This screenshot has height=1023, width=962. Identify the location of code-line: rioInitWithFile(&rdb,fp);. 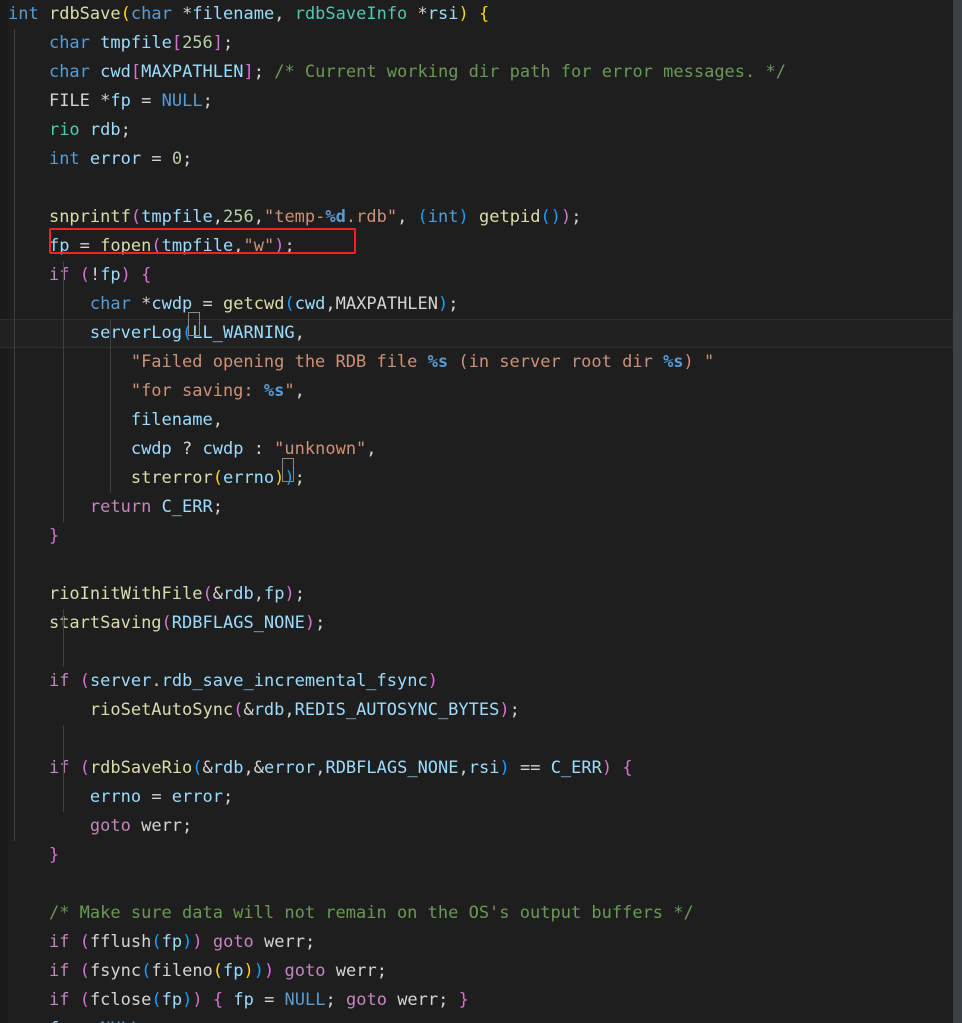
(481, 594).